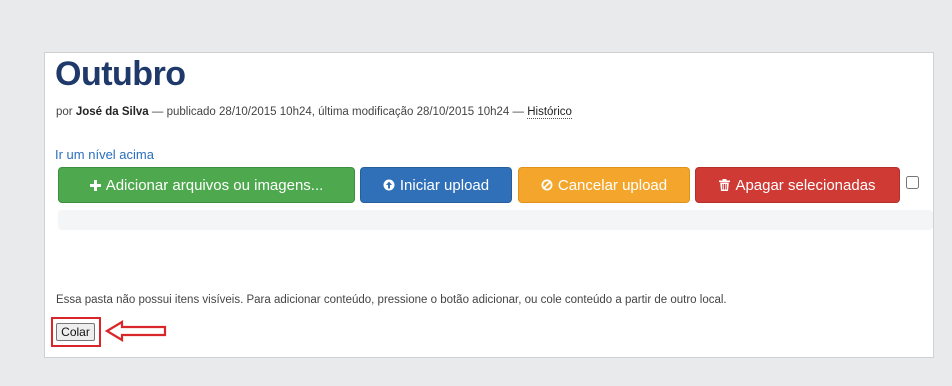  What do you see at coordinates (725, 185) in the screenshot?
I see `trash-icon` at bounding box center [725, 185].